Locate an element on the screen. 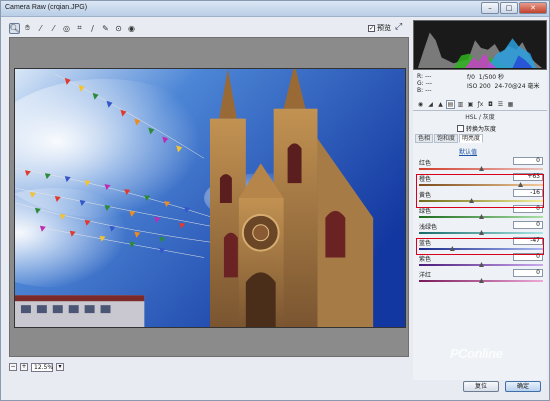 The height and width of the screenshot is (401, 550). tab-tone-curve-icon: ◢ is located at coordinates (430, 104).